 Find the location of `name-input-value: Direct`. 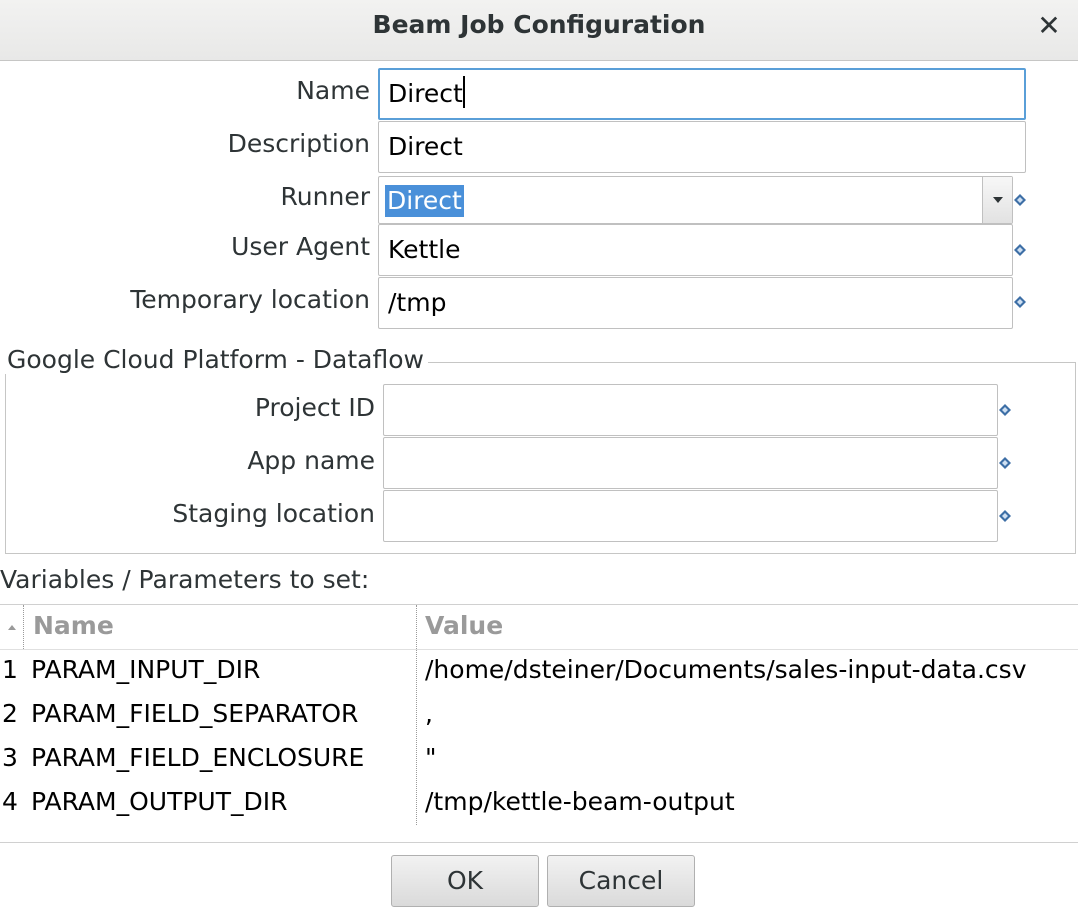

name-input-value: Direct is located at coordinates (425, 93).